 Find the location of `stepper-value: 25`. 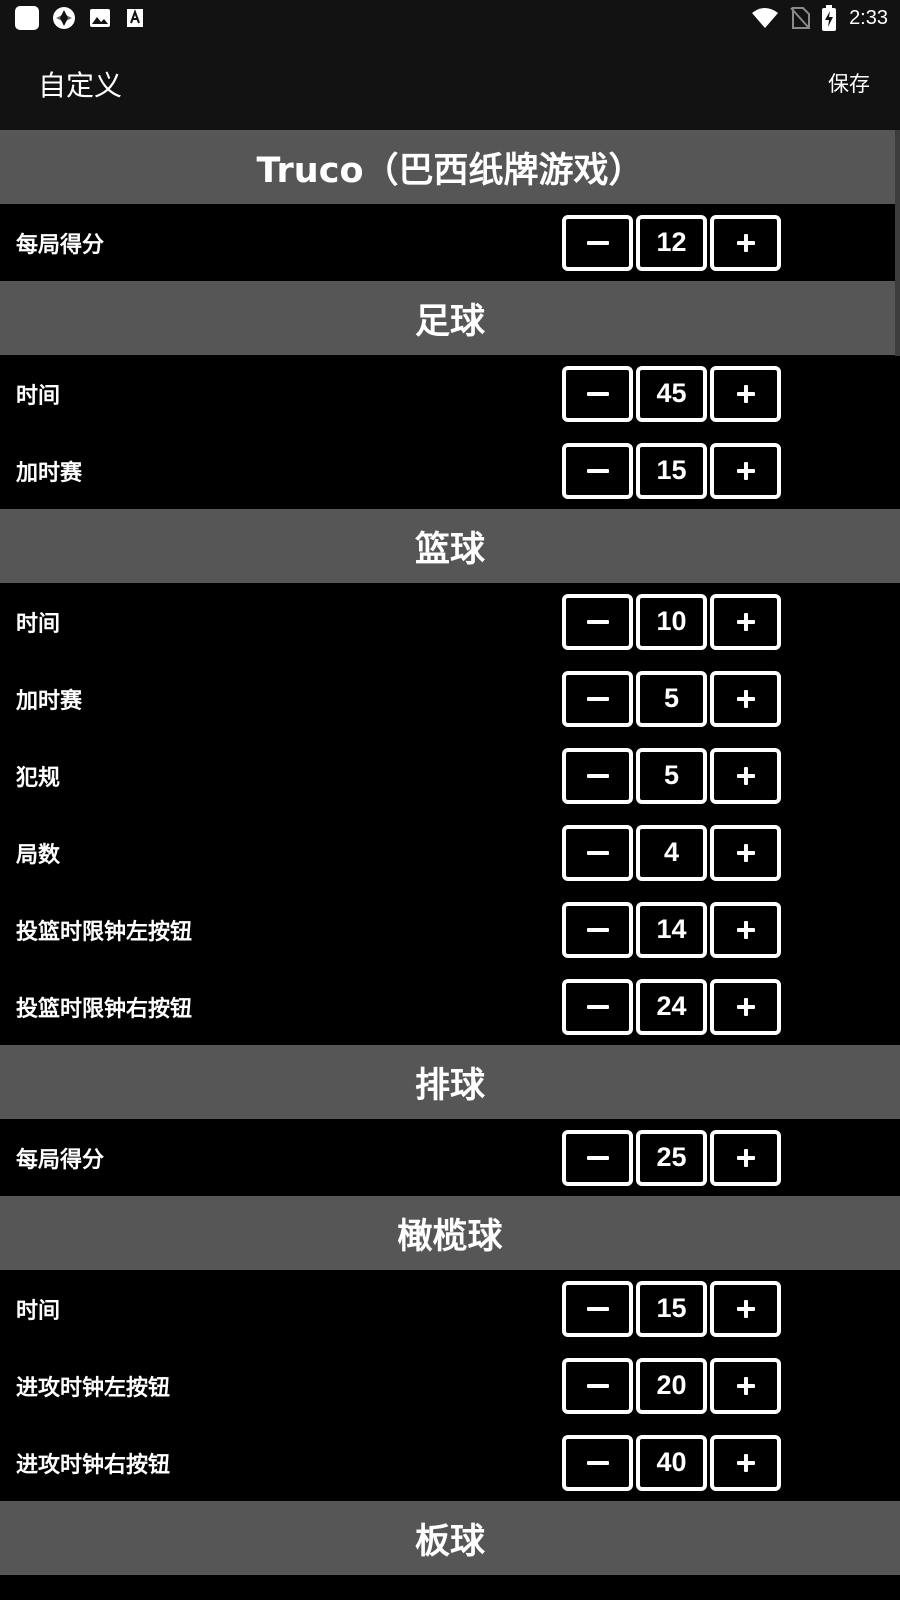

stepper-value: 25 is located at coordinates (671, 1157).